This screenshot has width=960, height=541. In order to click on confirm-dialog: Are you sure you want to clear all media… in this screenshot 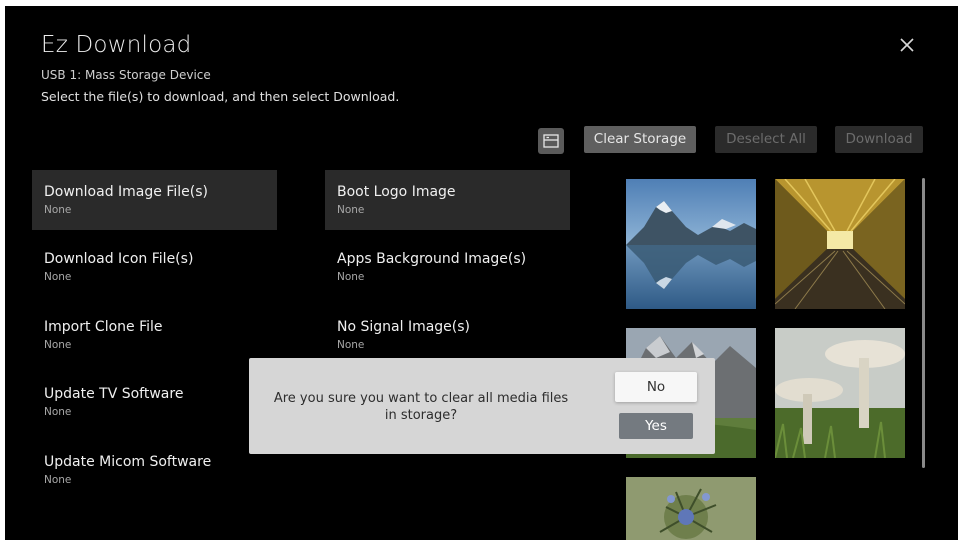, I will do `click(482, 406)`.